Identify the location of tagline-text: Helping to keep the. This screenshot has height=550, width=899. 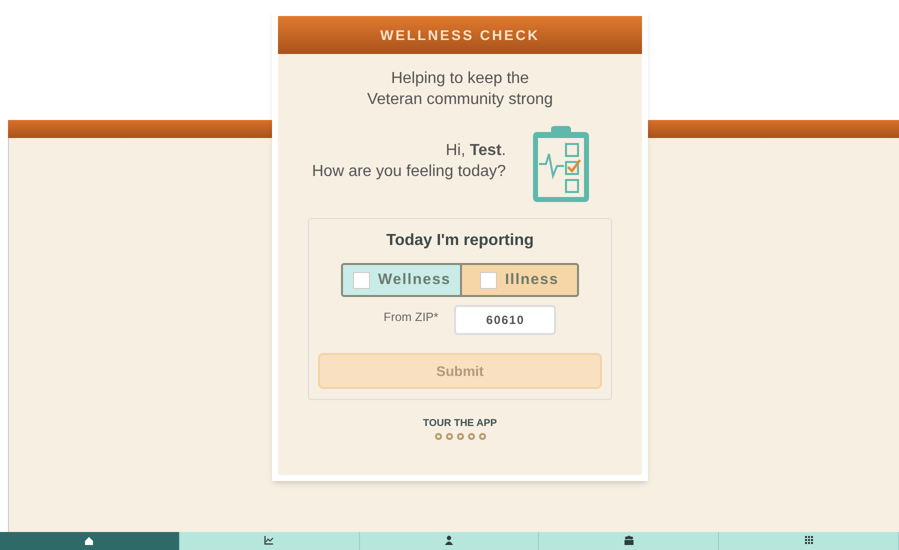
(460, 79).